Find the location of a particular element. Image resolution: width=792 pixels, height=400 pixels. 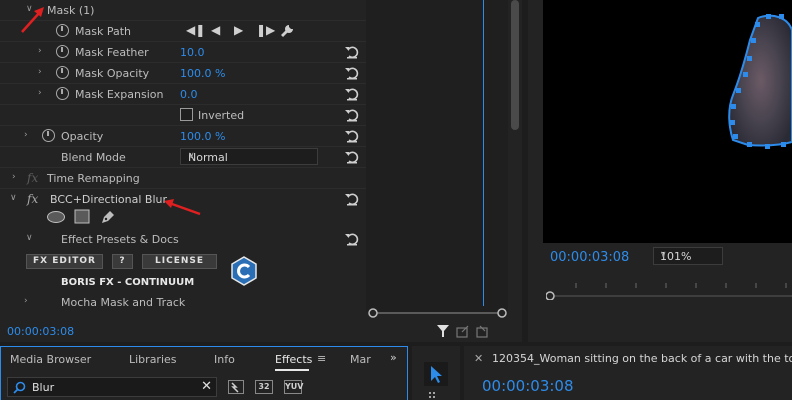

mask-feather-label: Mask Feather is located at coordinates (112, 52).